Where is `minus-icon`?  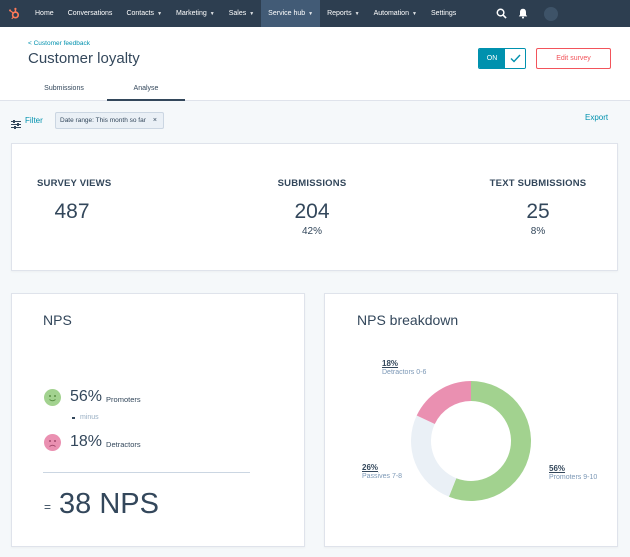
minus-icon is located at coordinates (73, 417).